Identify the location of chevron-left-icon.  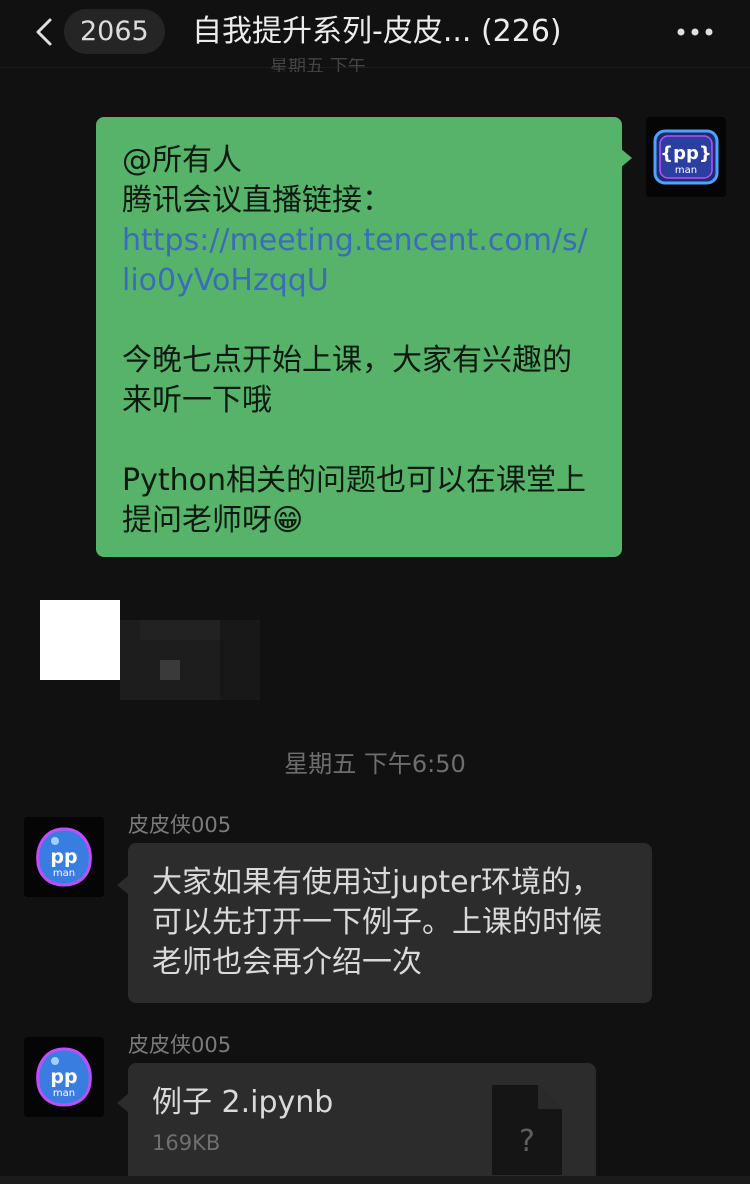
(44, 32).